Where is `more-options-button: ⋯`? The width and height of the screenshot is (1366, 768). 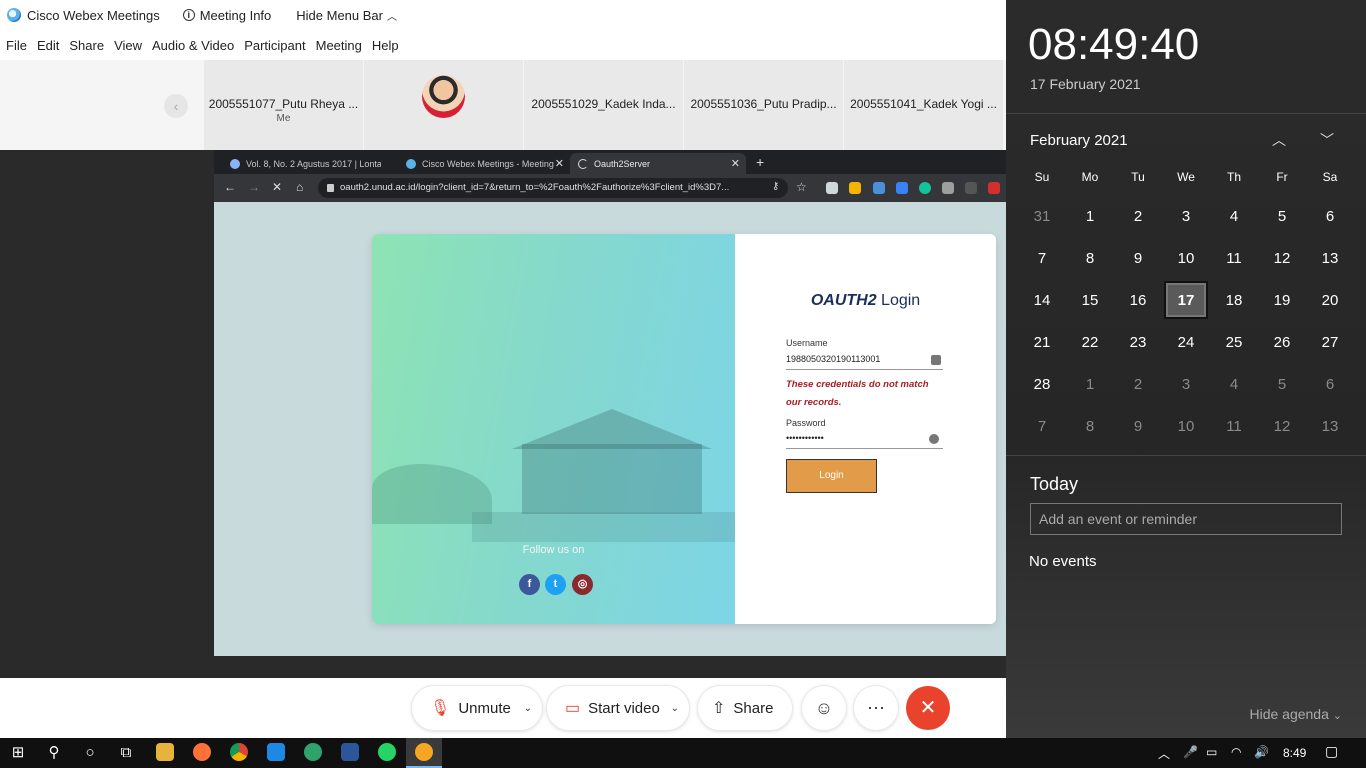
more-options-button: ⋯ is located at coordinates (876, 708).